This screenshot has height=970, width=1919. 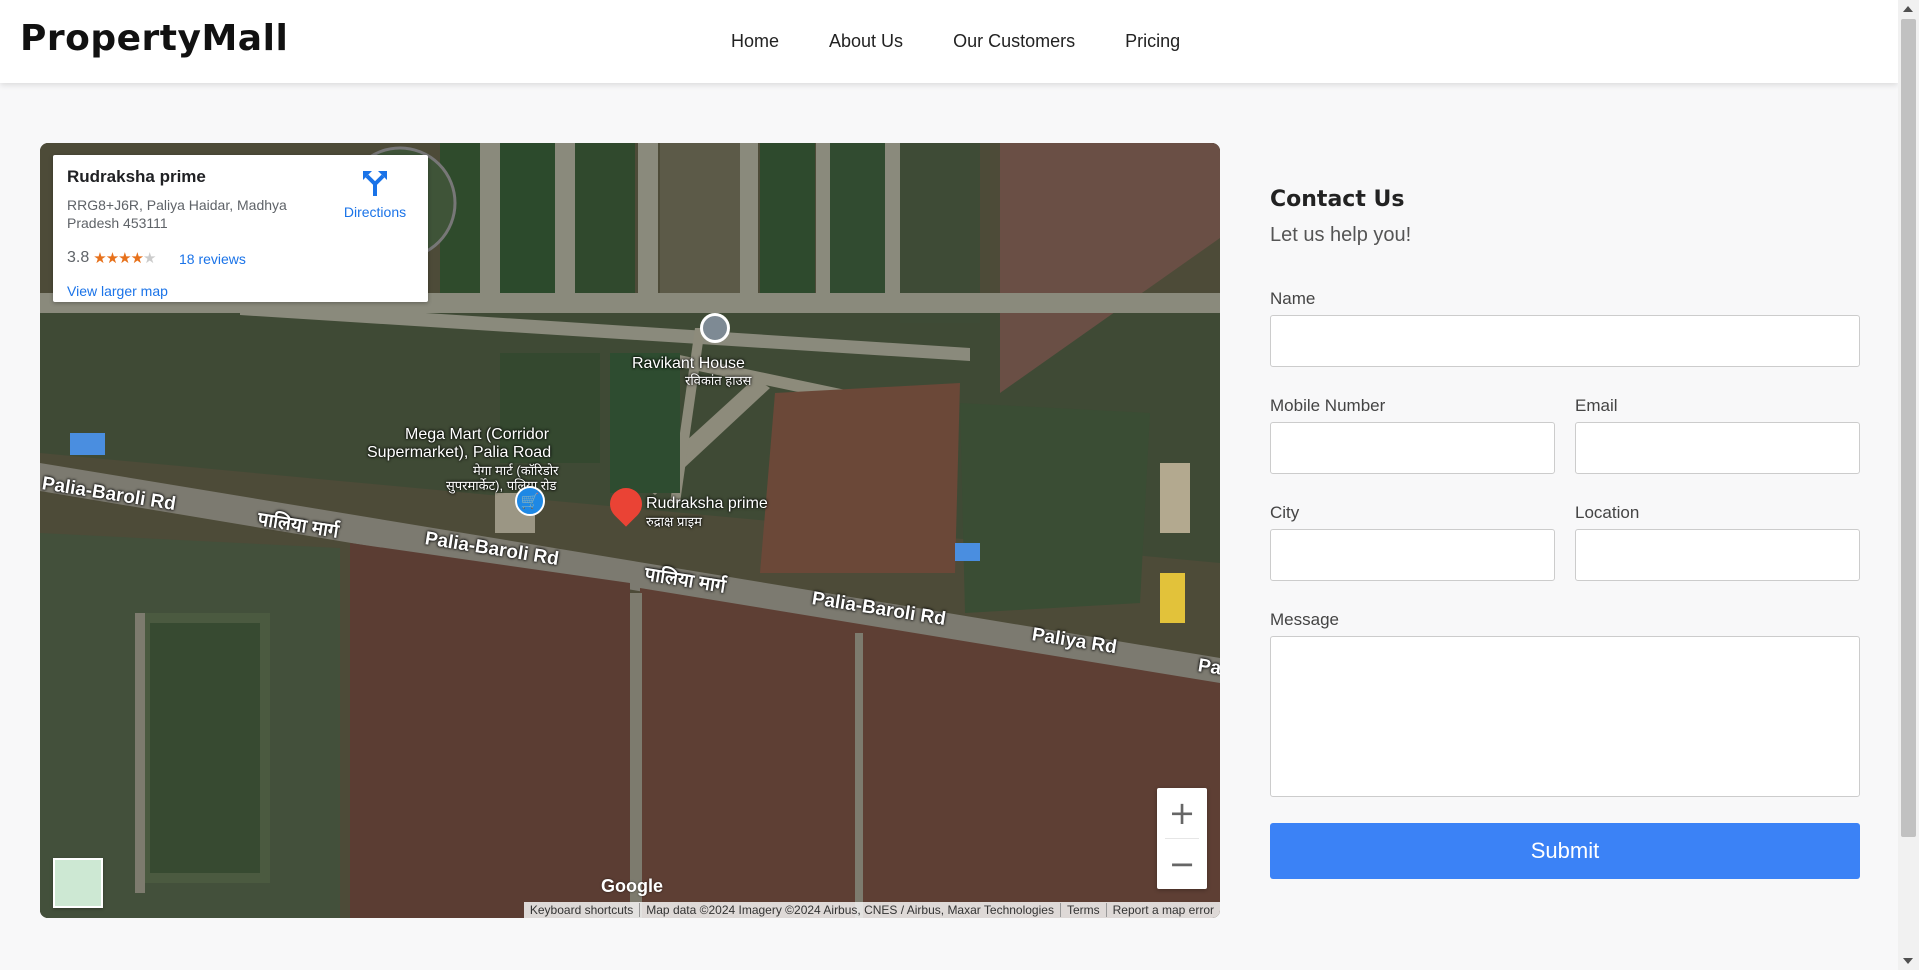 I want to click on directions-icon, so click(x=375, y=183).